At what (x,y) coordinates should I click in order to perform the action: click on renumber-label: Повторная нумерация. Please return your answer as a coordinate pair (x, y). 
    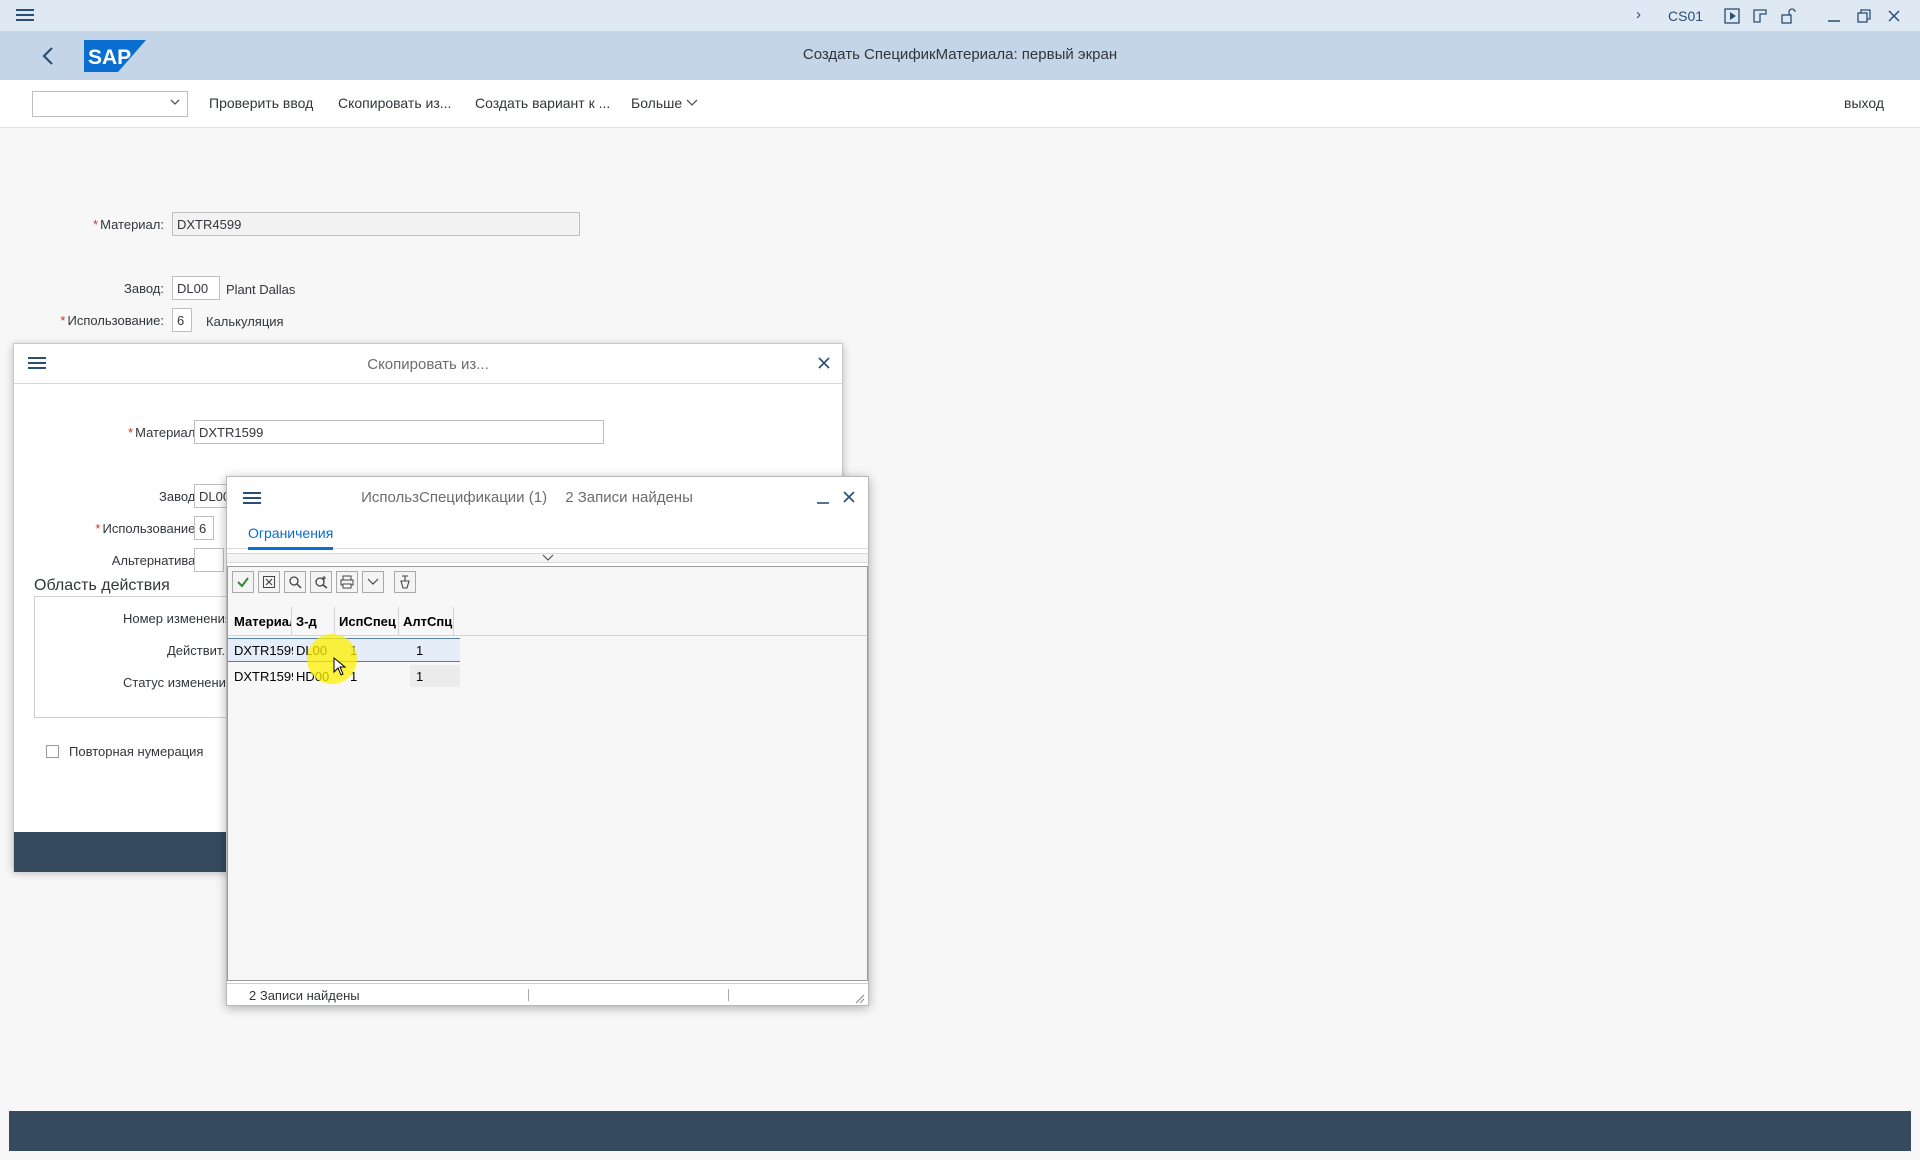
    Looking at the image, I should click on (136, 751).